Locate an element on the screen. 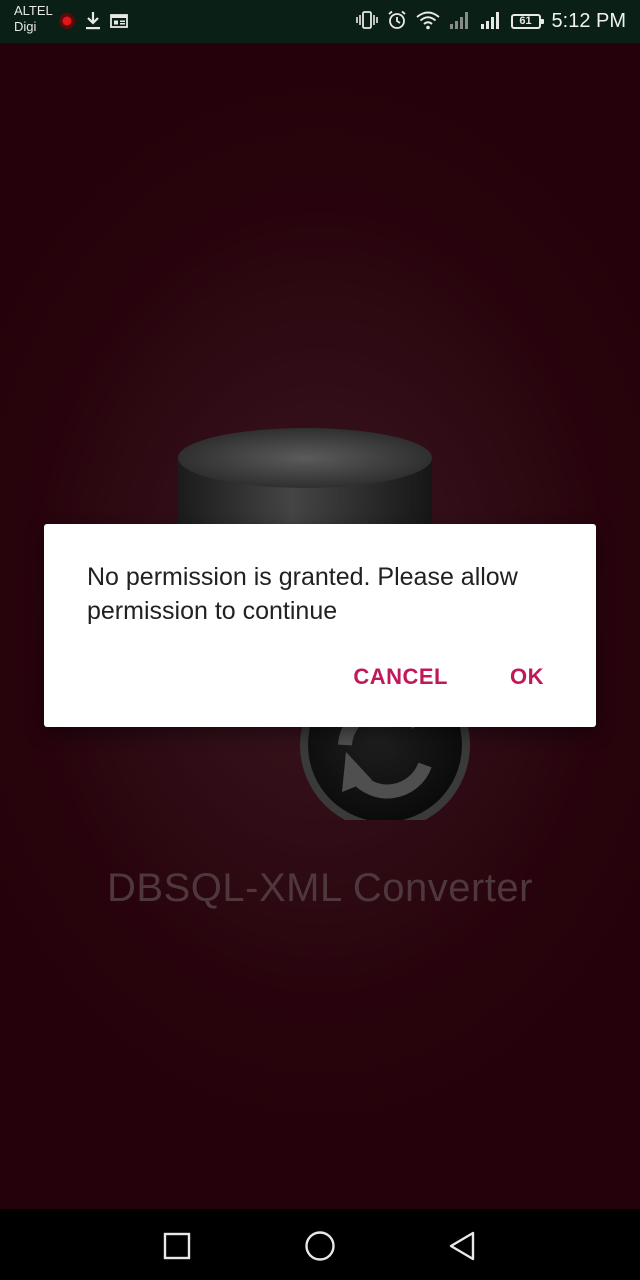  dialog-actions: CANCEL OK is located at coordinates (448, 677).